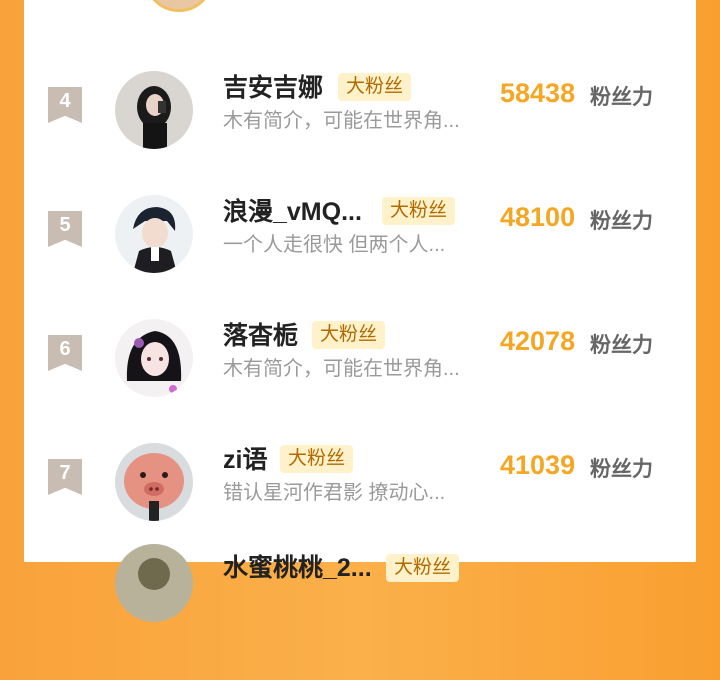 This screenshot has height=680, width=720. What do you see at coordinates (538, 217) in the screenshot?
I see `fan-power-value: 48100` at bounding box center [538, 217].